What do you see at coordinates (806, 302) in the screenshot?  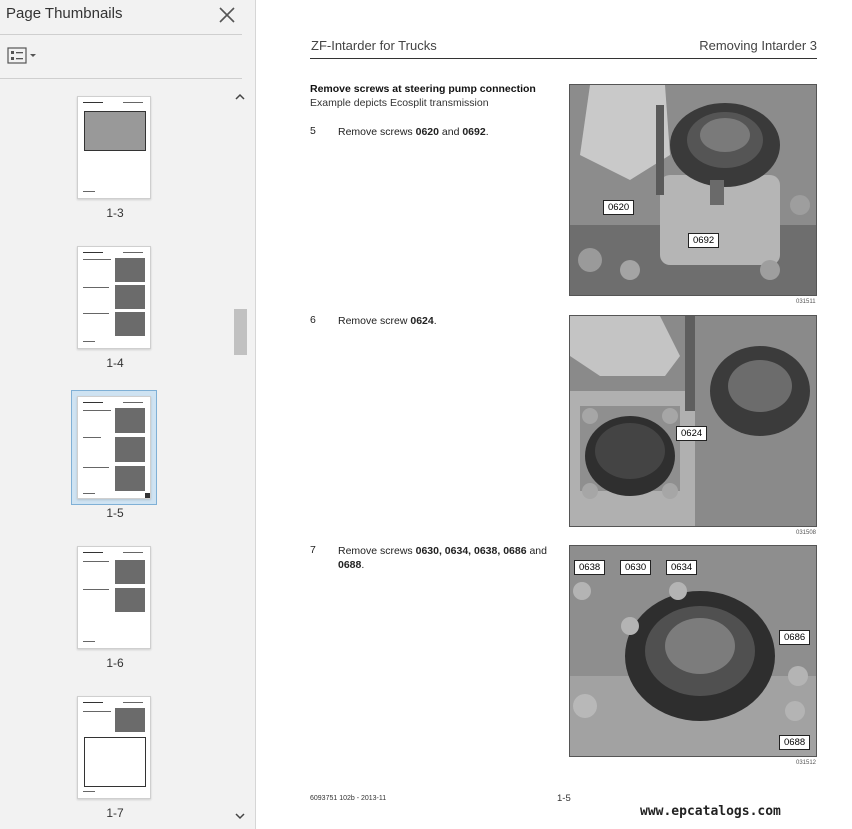 I see `figure-id: 031511` at bounding box center [806, 302].